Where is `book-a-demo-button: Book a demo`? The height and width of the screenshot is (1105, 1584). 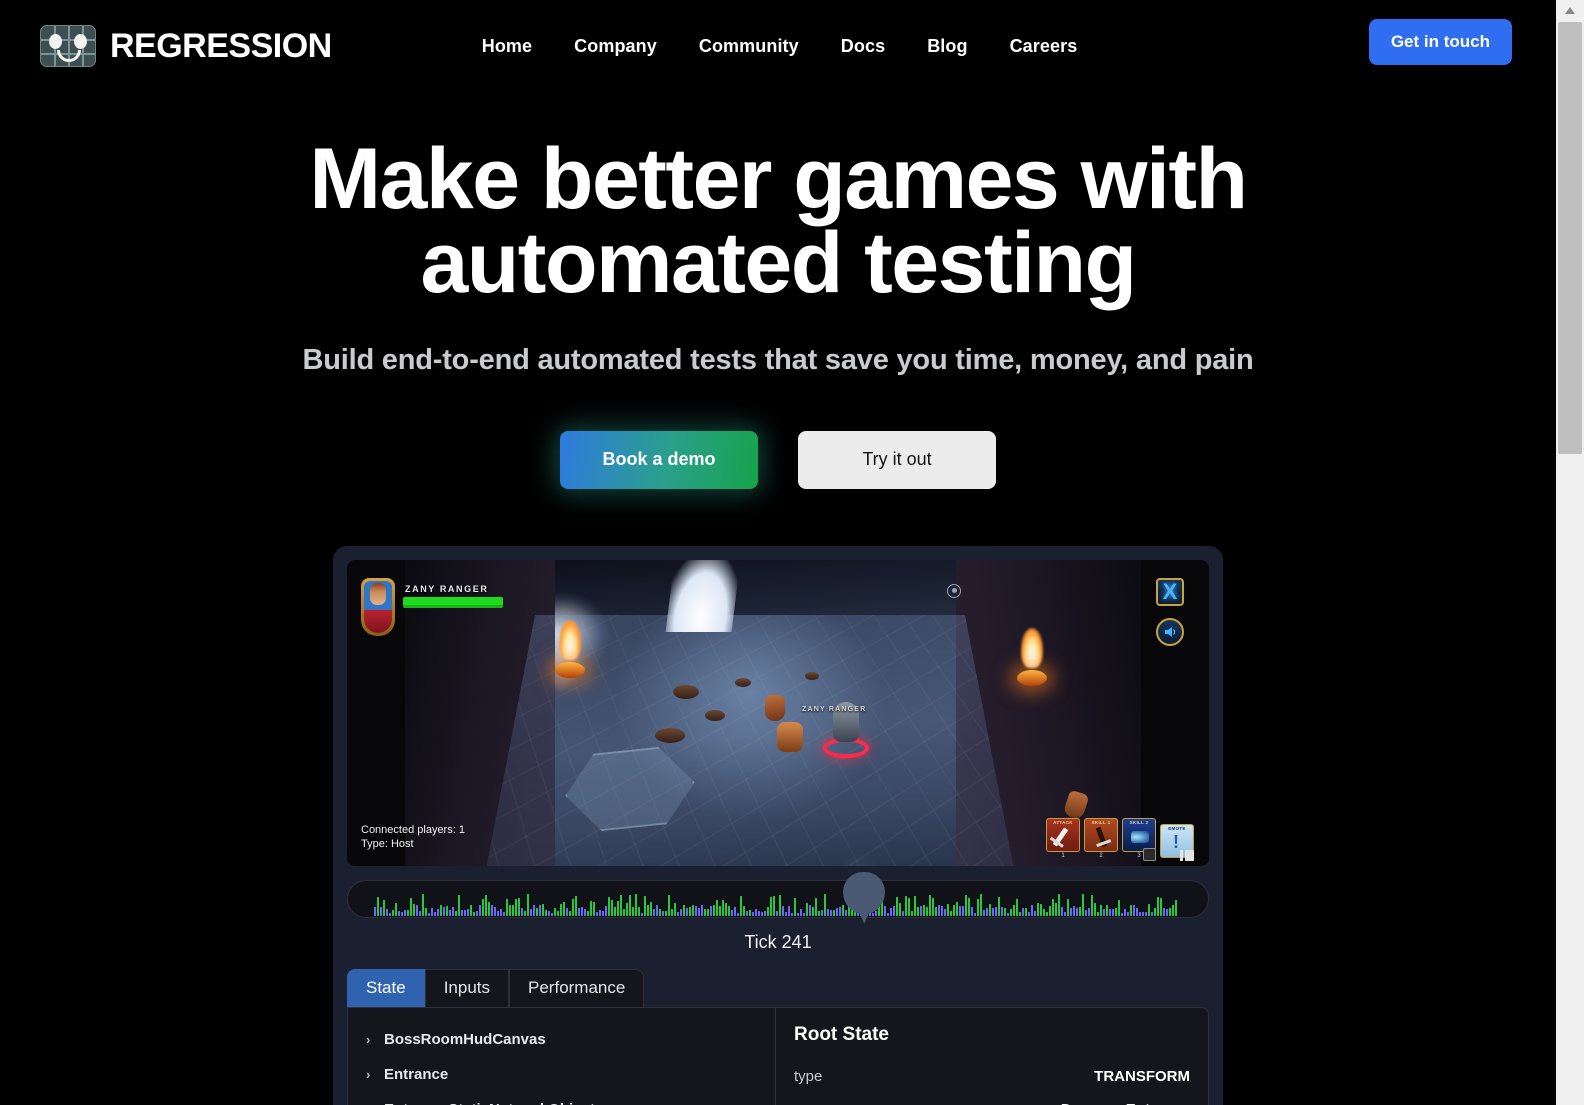 book-a-demo-button: Book a demo is located at coordinates (659, 459).